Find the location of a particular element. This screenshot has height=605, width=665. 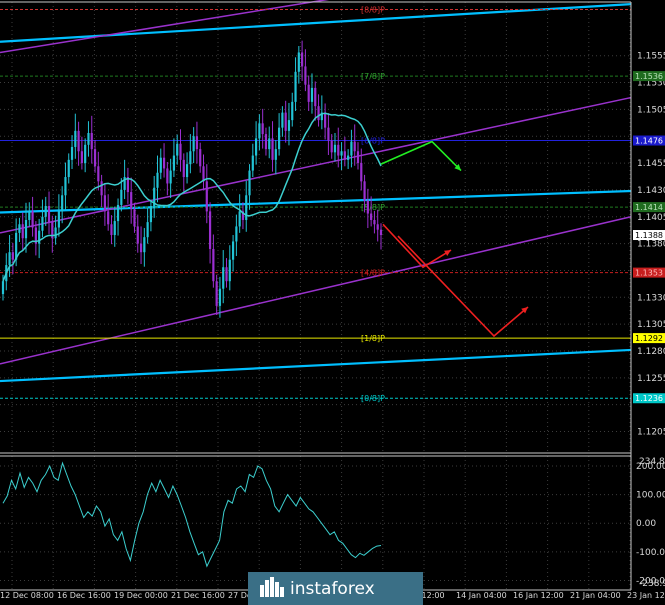

murrey-level-label: [7/8]P is located at coordinates (373, 76).